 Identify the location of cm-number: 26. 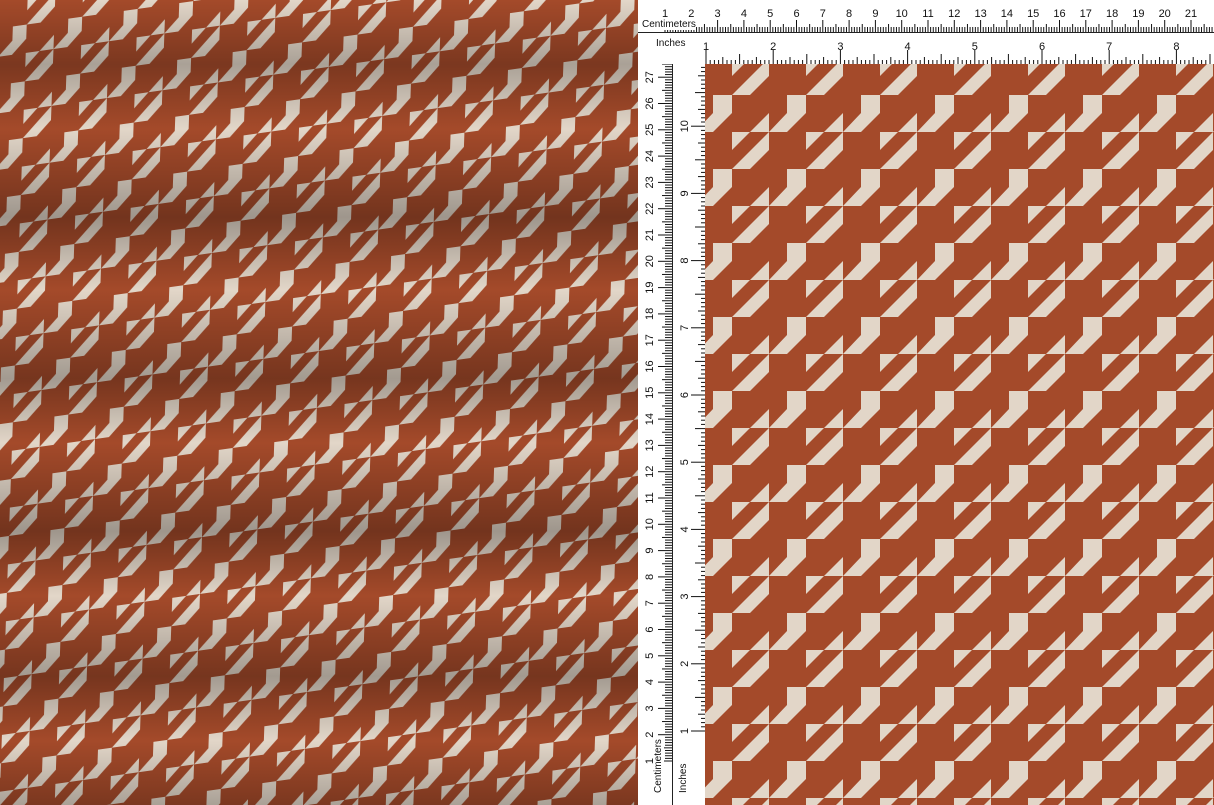
(650, 103).